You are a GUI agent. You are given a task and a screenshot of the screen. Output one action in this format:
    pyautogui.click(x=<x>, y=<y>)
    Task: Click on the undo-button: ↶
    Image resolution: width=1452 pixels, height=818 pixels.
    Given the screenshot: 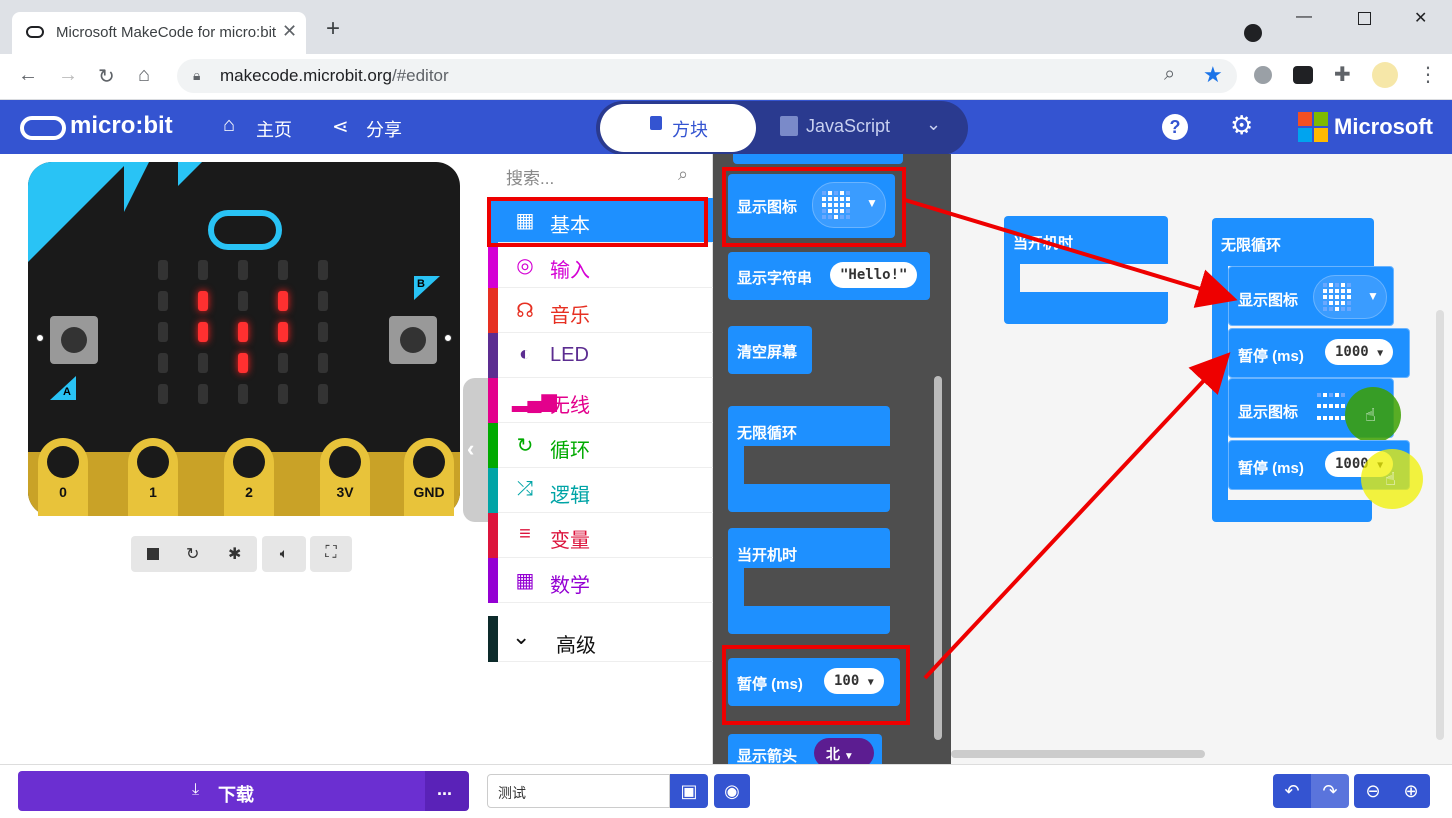 What is the action you would take?
    pyautogui.click(x=1292, y=791)
    